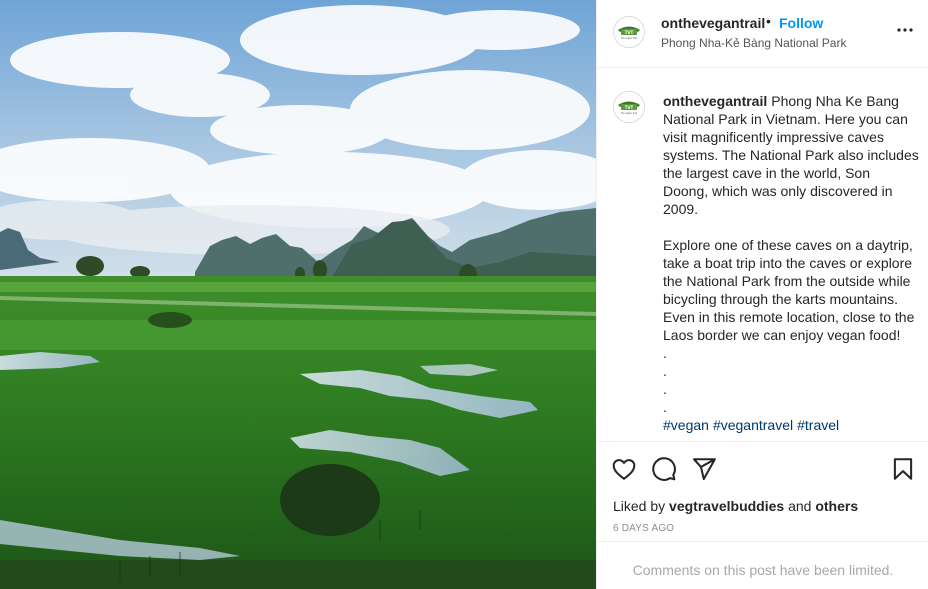 This screenshot has width=928, height=589. I want to click on caption-avatar: TVT the vegan trail, so click(629, 107).